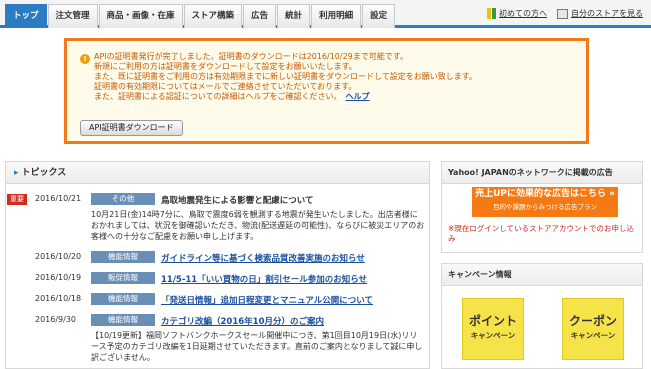 This screenshot has height=369, width=651. What do you see at coordinates (592, 321) in the screenshot?
I see `coupon-campaign-title: クーポン` at bounding box center [592, 321].